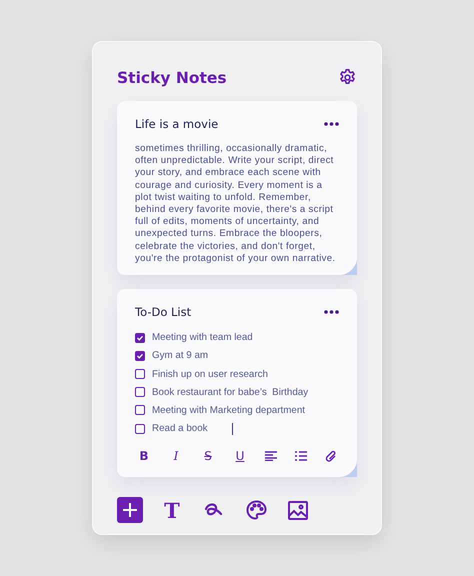 Image resolution: width=474 pixels, height=576 pixels. Describe the element at coordinates (176, 124) in the screenshot. I see `note-title: Life is a movie` at that location.